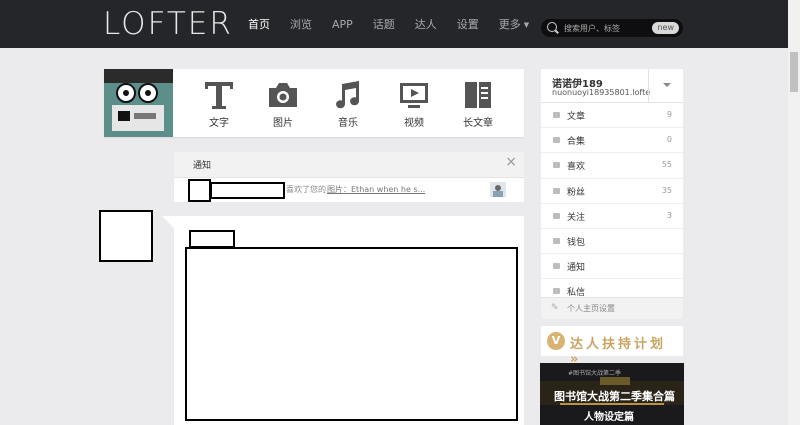  Describe the element at coordinates (666, 190) in the screenshot. I see `sidebar-item-count: 35` at that location.